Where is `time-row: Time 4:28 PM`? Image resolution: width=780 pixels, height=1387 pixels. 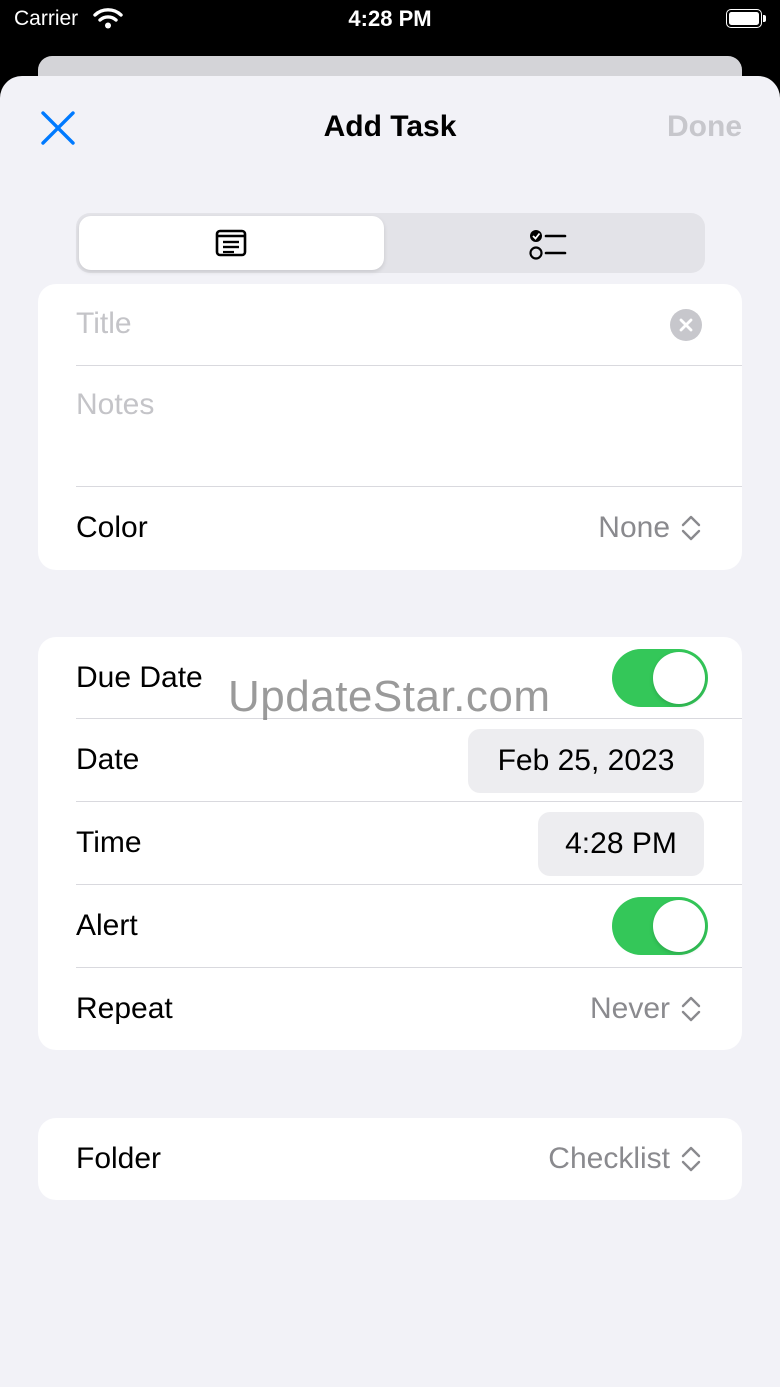
time-row: Time 4:28 PM is located at coordinates (409, 843).